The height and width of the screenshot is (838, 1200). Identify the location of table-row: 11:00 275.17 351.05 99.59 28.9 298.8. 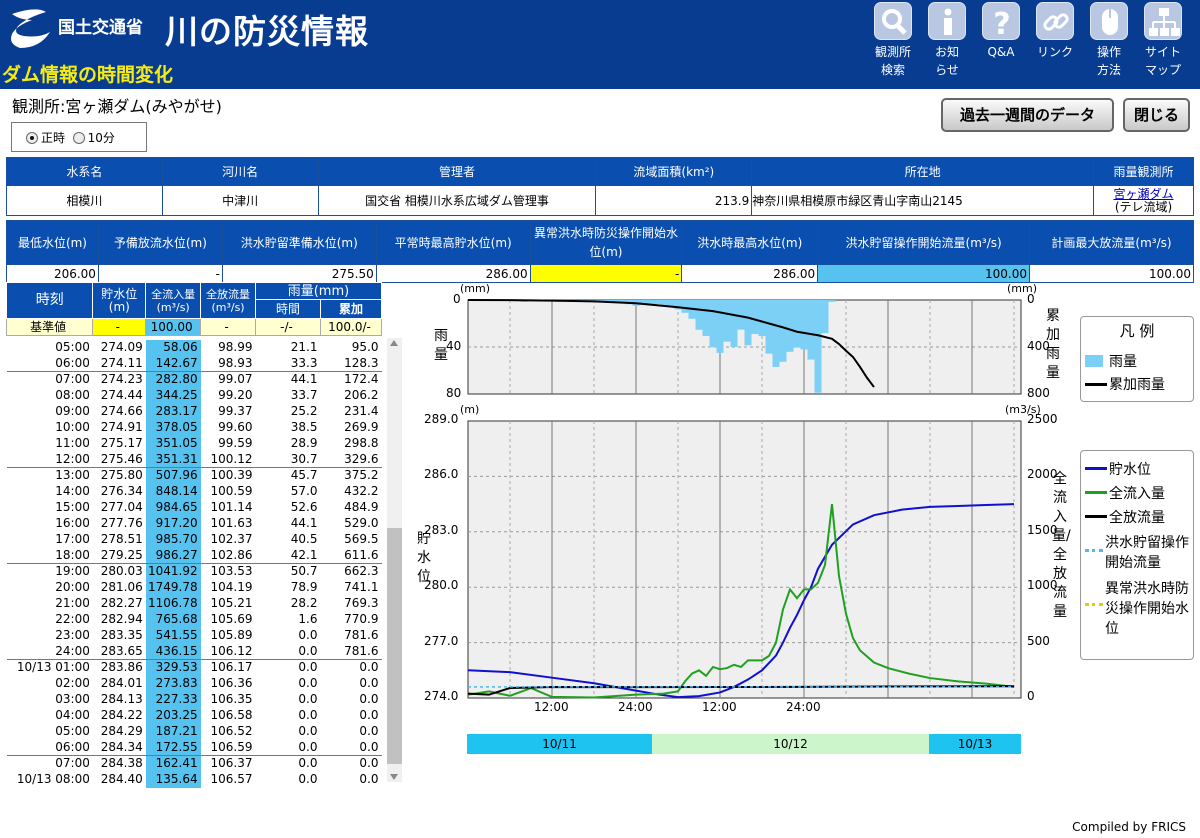
(194, 443).